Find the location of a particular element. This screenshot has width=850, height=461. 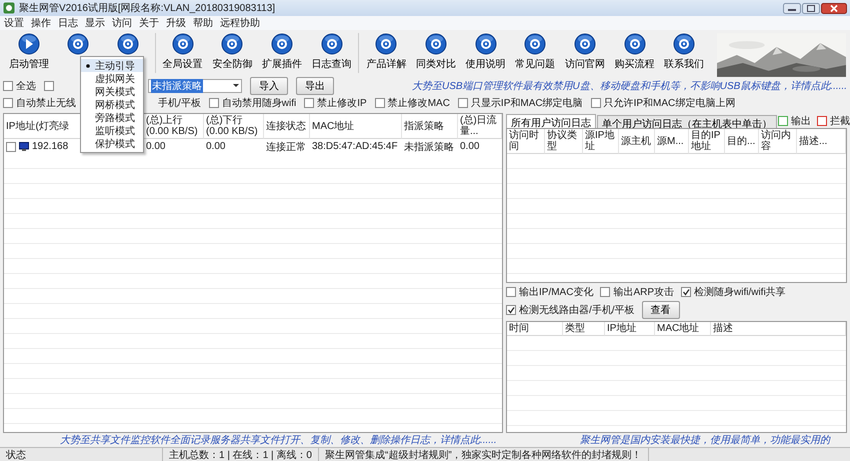

column-header: 源主机 is located at coordinates (636, 141).